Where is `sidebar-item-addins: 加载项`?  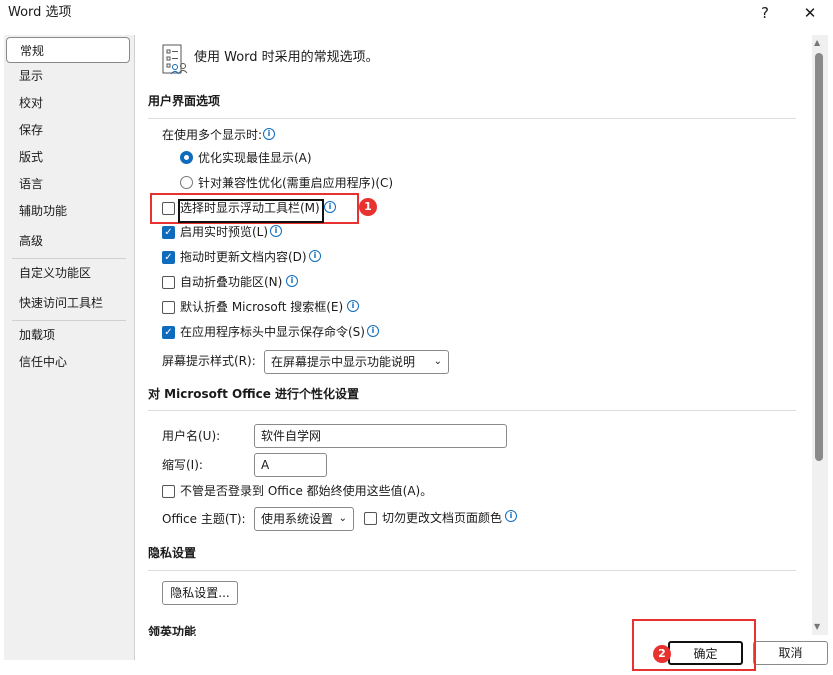
sidebar-item-addins: 加载项 is located at coordinates (68, 335).